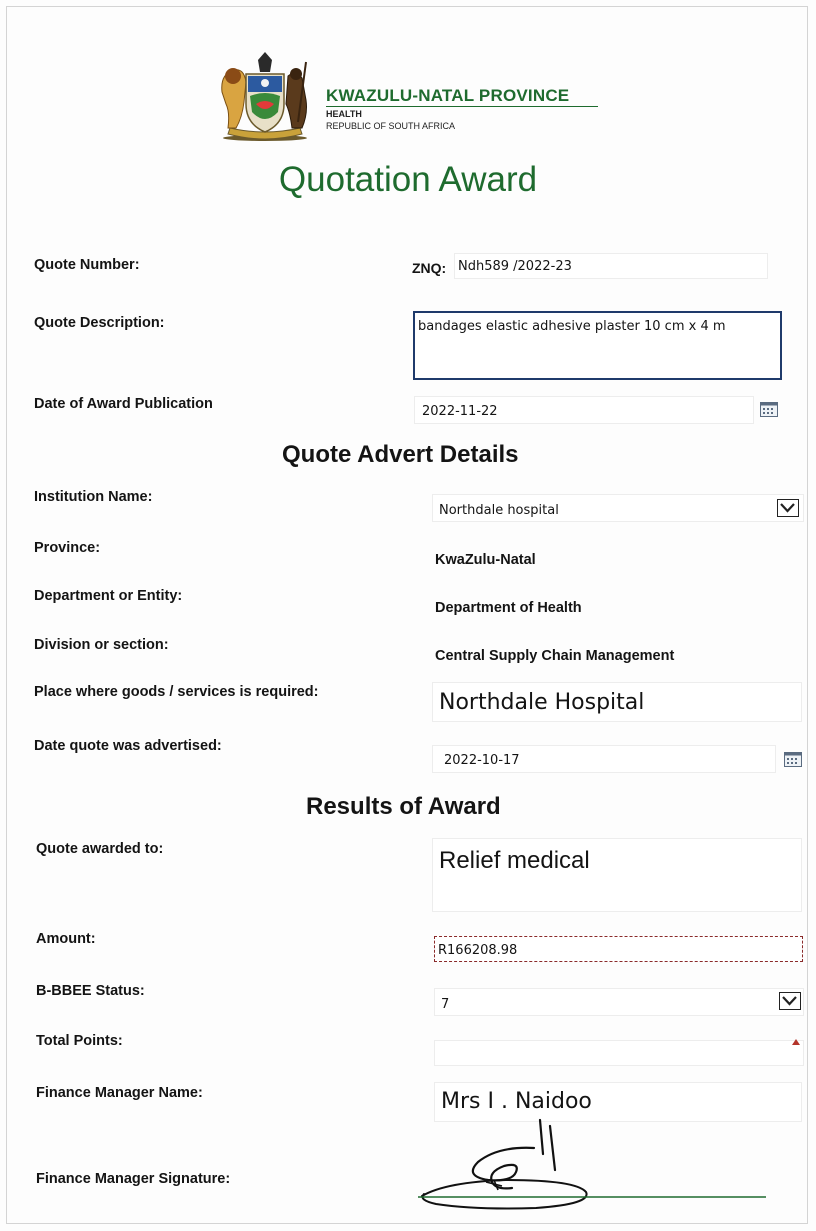 The height and width of the screenshot is (1231, 816). I want to click on department-value: Department of Health, so click(508, 608).